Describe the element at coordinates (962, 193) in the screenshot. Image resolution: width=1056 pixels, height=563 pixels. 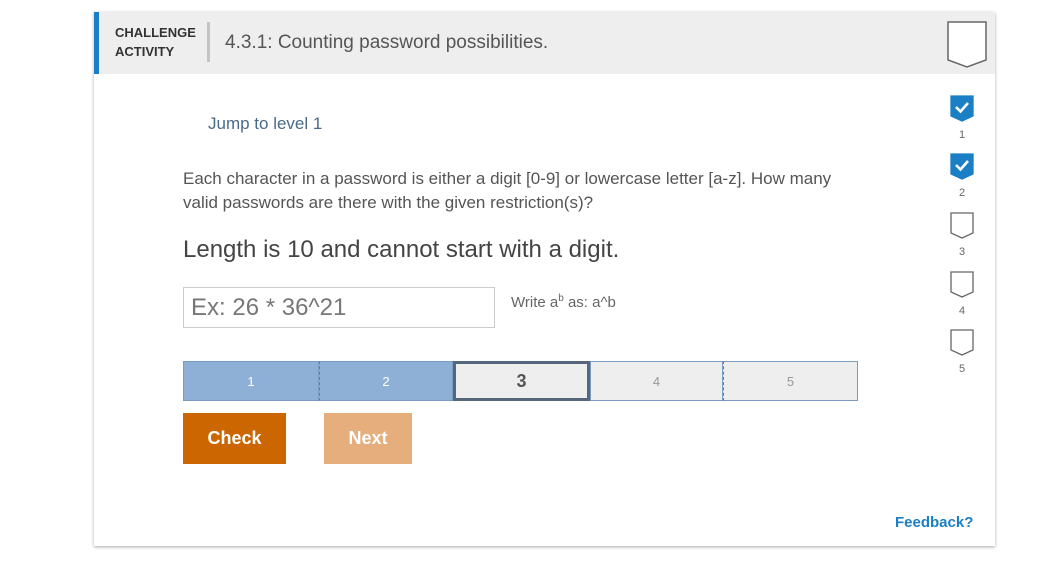
I see `sidebar-level-number: 2` at that location.